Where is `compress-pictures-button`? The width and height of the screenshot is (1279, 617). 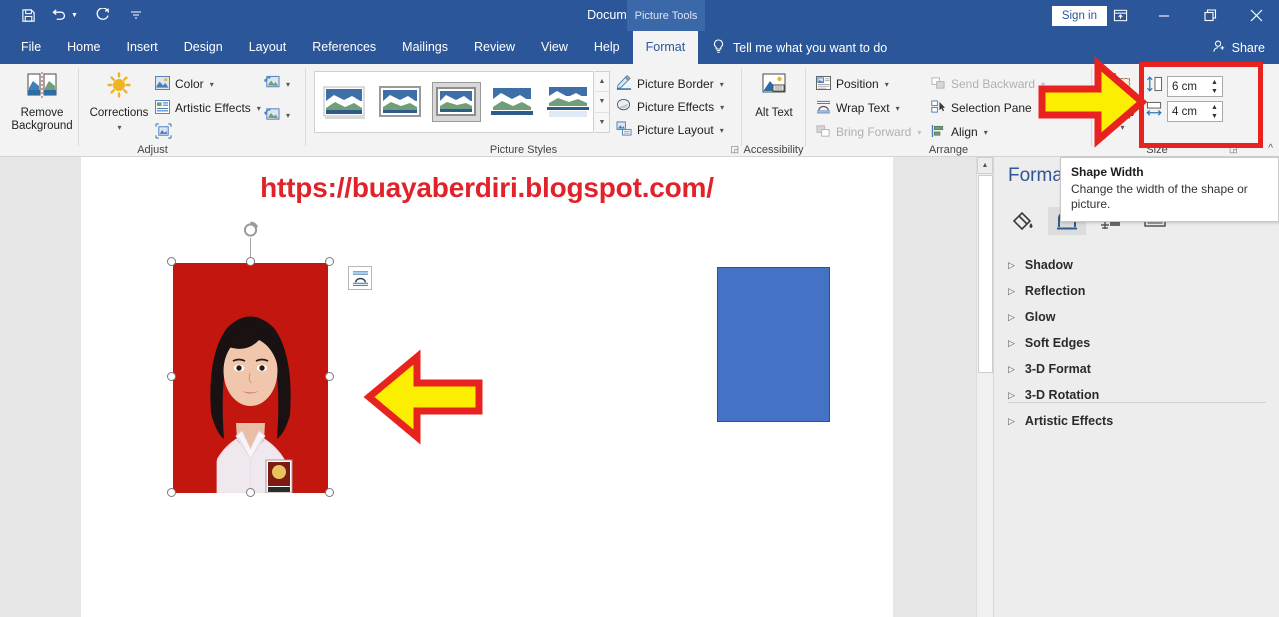 compress-pictures-button is located at coordinates (163, 132).